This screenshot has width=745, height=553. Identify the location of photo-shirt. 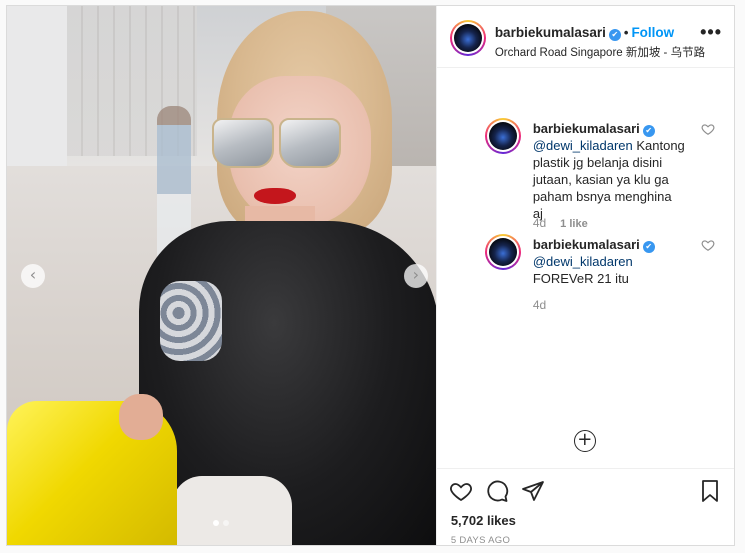
(191, 321).